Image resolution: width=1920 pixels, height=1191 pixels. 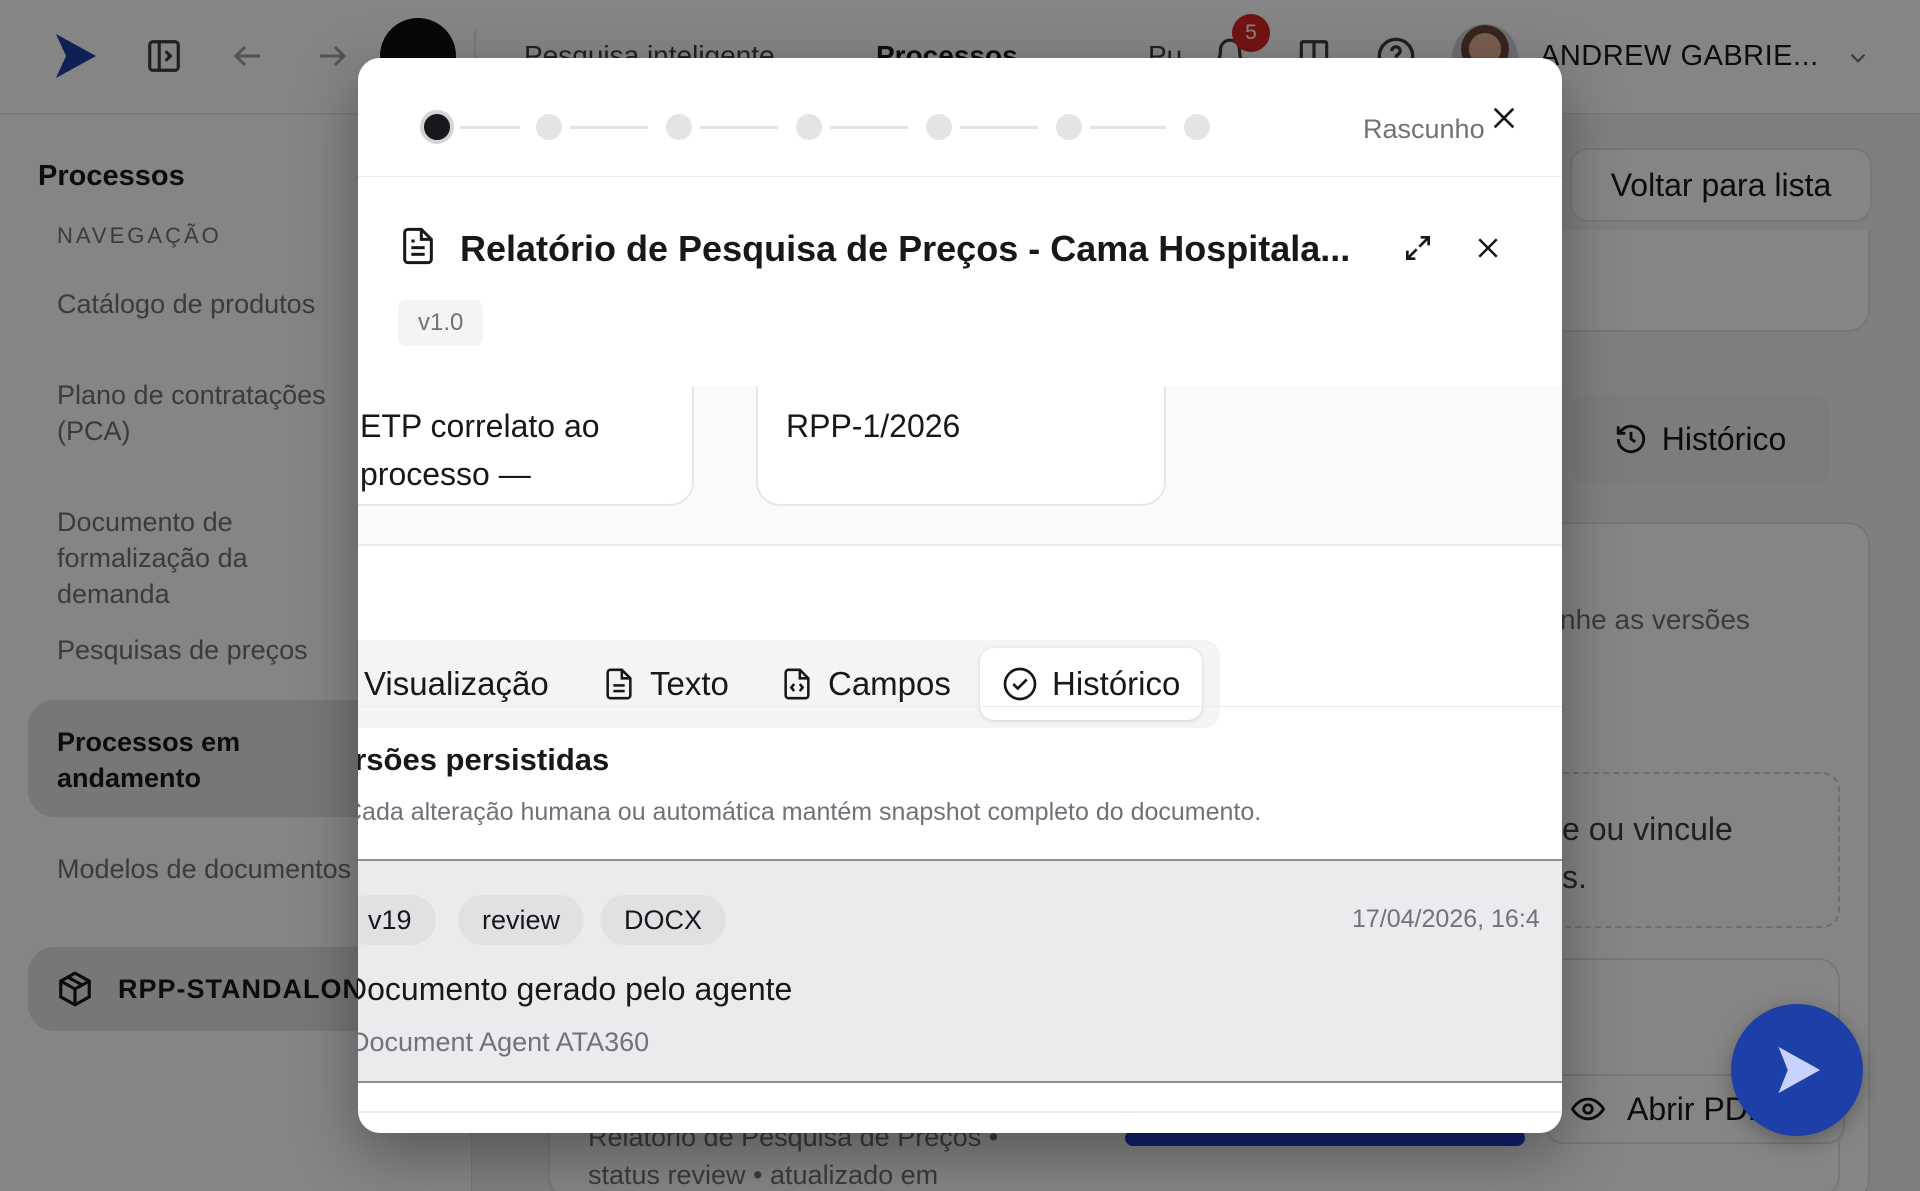 What do you see at coordinates (1504, 118) in the screenshot?
I see `close-stepper-icon` at bounding box center [1504, 118].